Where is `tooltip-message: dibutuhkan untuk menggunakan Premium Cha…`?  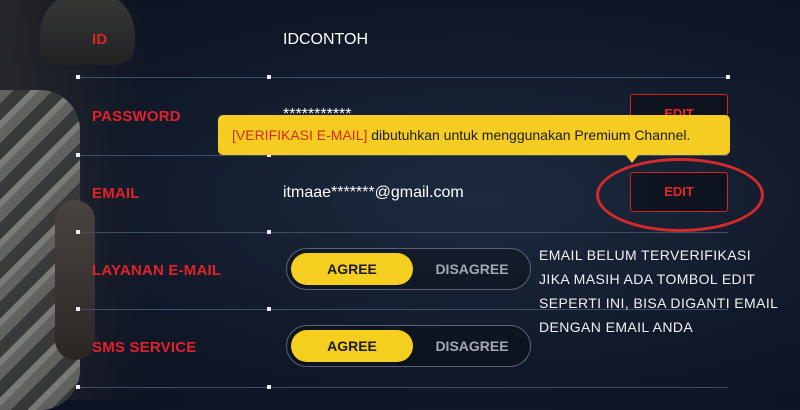 tooltip-message: dibutuhkan untuk menggunakan Premium Cha… is located at coordinates (529, 135).